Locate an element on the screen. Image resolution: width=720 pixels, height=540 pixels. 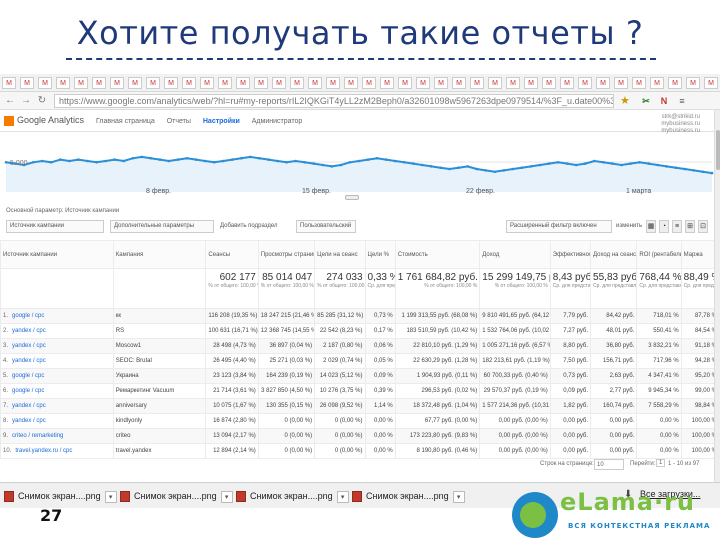
download-item-2: Снимок экран....png ▾ is located at coordinates (176, 496).